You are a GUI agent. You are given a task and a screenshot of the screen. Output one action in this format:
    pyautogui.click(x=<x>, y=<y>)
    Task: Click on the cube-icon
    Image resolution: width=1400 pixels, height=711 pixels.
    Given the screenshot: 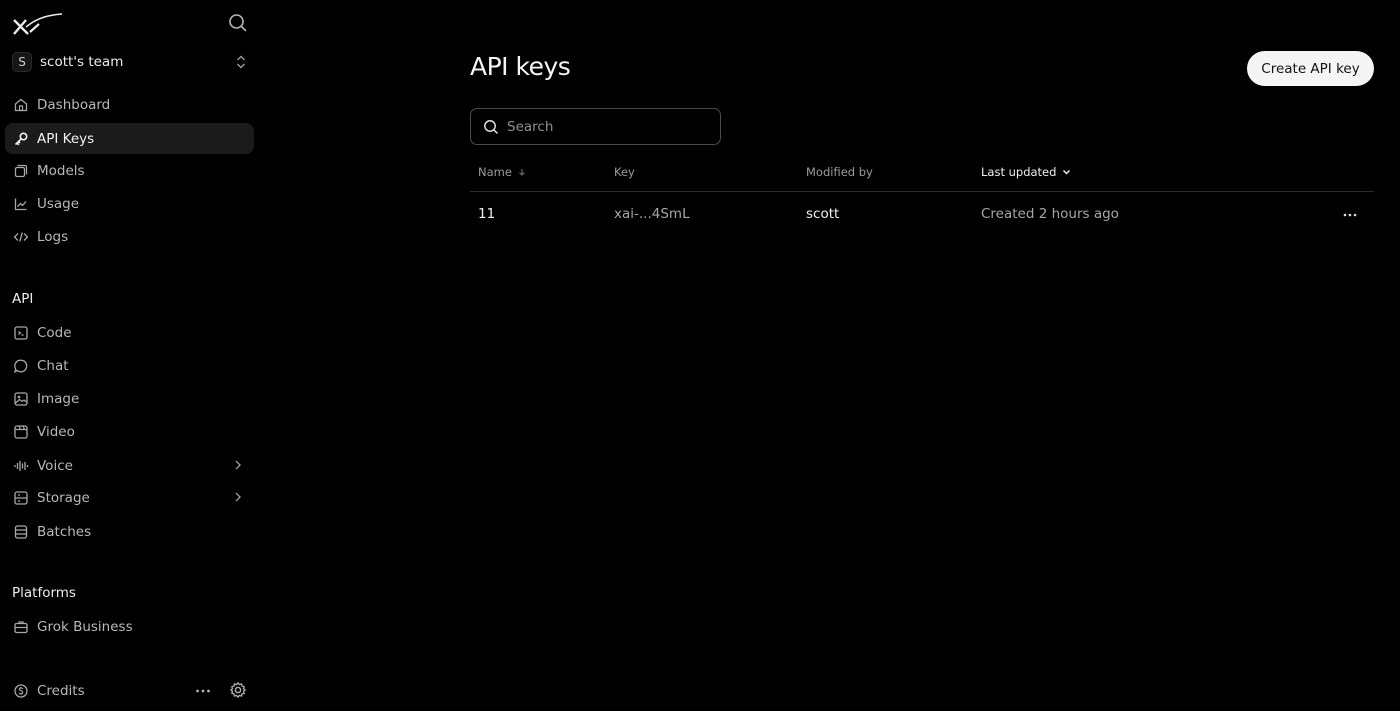 What is the action you would take?
    pyautogui.click(x=21, y=170)
    